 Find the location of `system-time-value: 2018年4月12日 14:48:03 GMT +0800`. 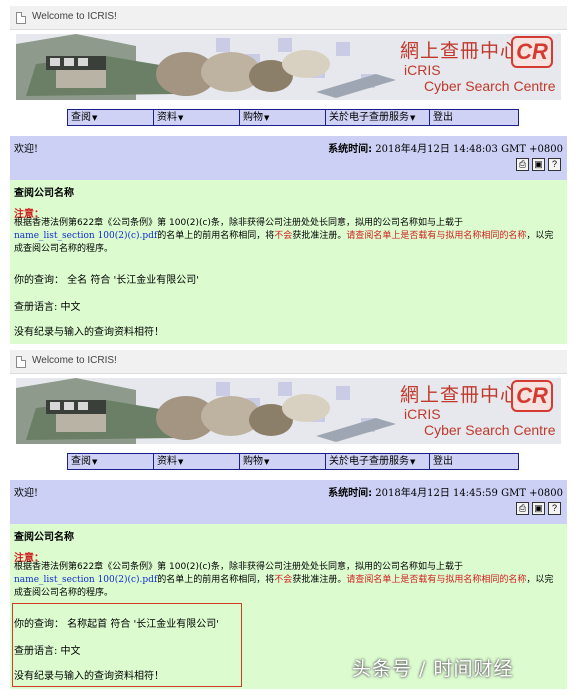

system-time-value: 2018年4月12日 14:48:03 GMT +0800 is located at coordinates (469, 149).